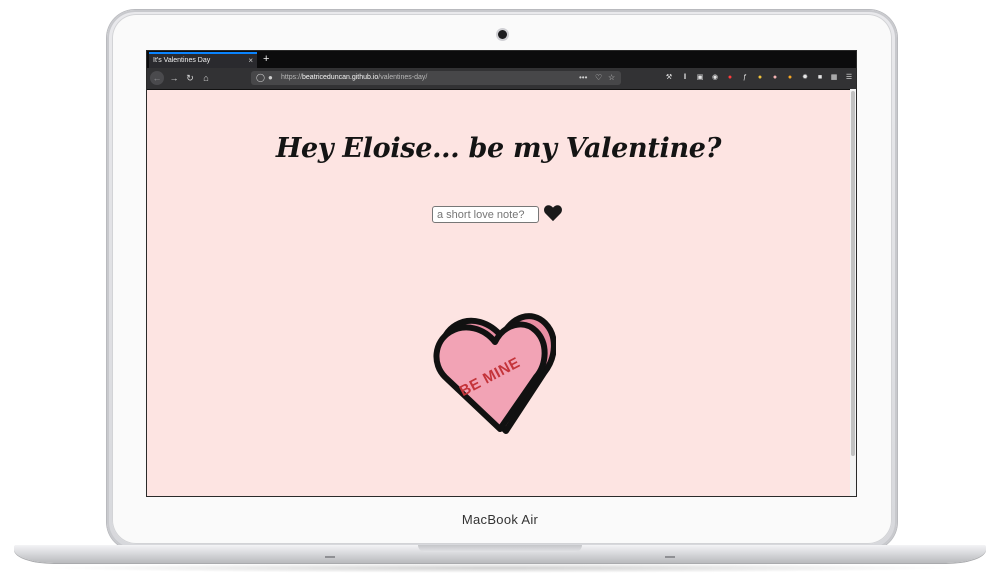 The image size is (1000, 581). I want to click on lock-icon: ●, so click(270, 78).